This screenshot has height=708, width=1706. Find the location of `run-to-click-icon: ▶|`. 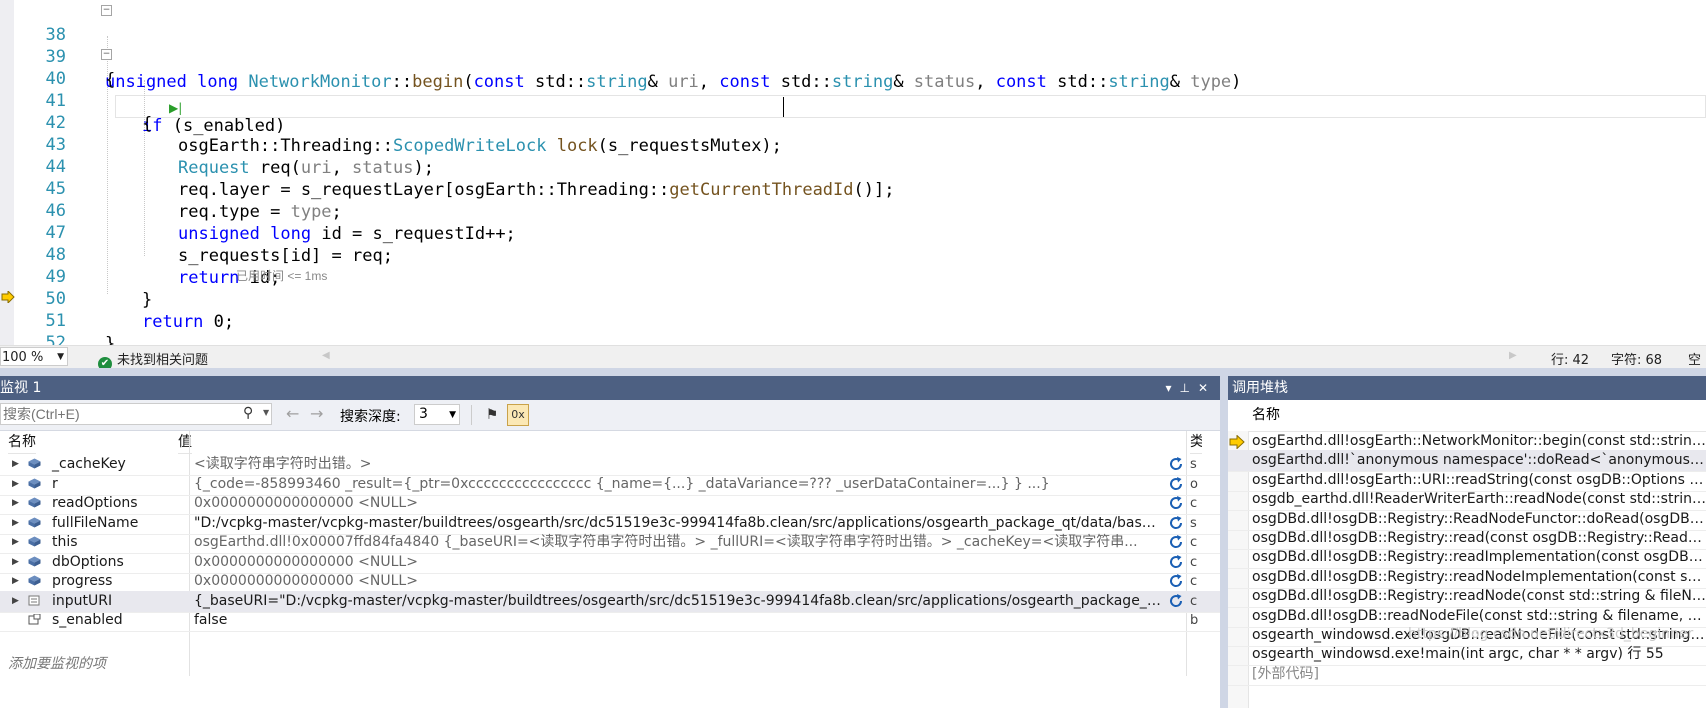

run-to-click-icon: ▶| is located at coordinates (175, 108).